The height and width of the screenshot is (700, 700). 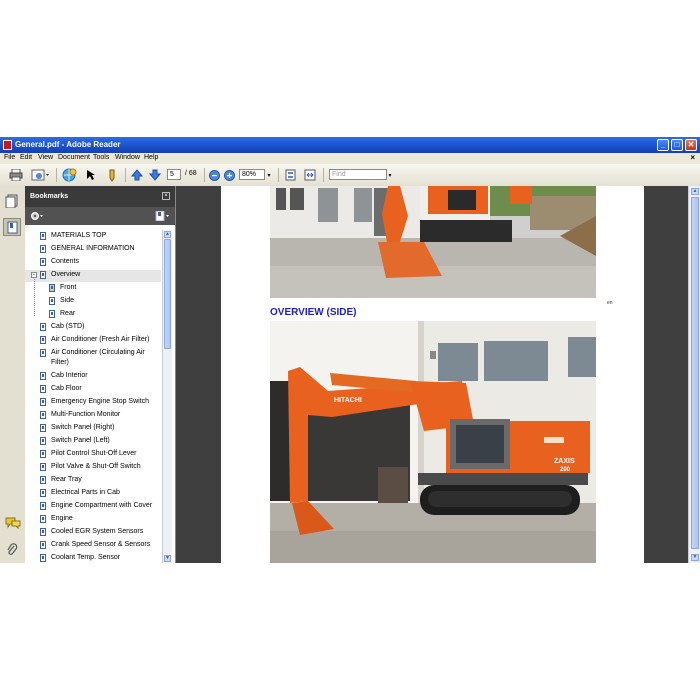 I want to click on bookmark-item: Engine, so click(x=93, y=520).